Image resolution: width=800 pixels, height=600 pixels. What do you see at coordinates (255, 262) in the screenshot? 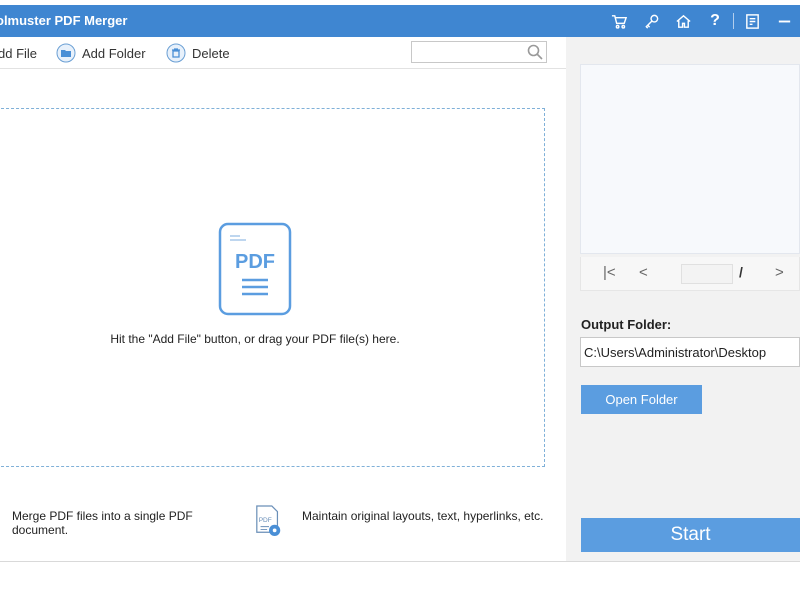
I see `pdf-icon-text: PDF` at bounding box center [255, 262].